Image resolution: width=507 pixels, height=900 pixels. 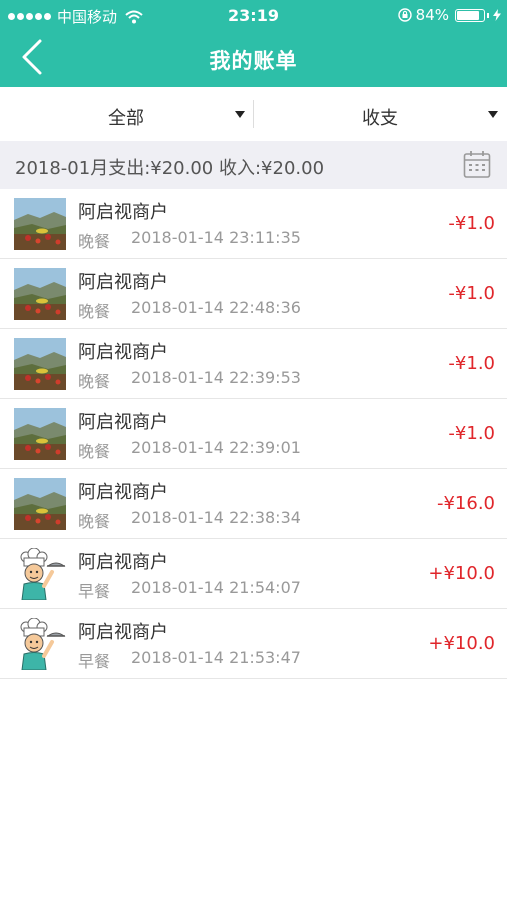 What do you see at coordinates (404, 15) in the screenshot?
I see `rotation-lock-icon` at bounding box center [404, 15].